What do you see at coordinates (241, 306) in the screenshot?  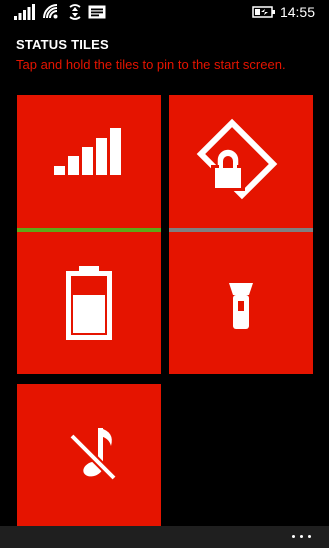 I see `flashlight-icon` at bounding box center [241, 306].